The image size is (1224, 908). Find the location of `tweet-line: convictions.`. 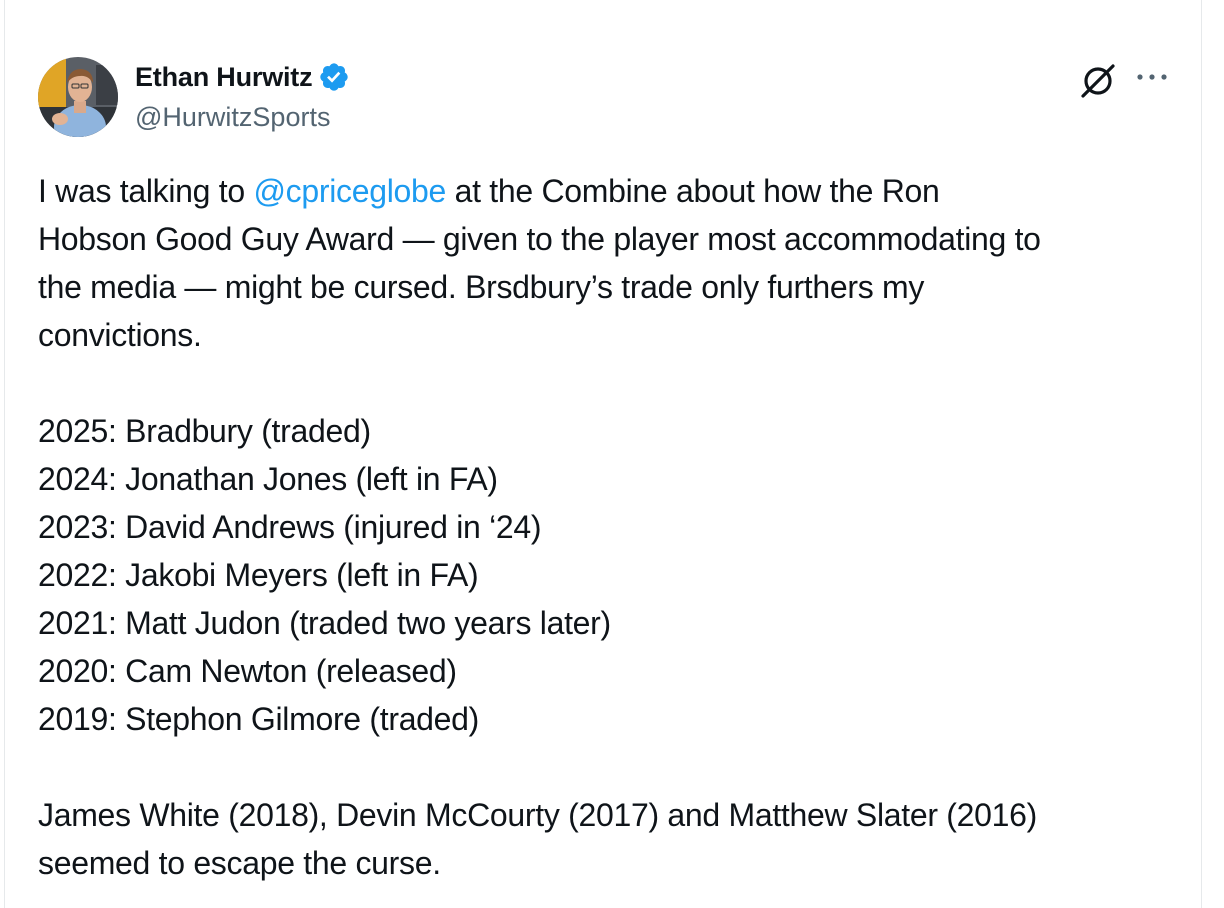

tweet-line: convictions. is located at coordinates (120, 335).